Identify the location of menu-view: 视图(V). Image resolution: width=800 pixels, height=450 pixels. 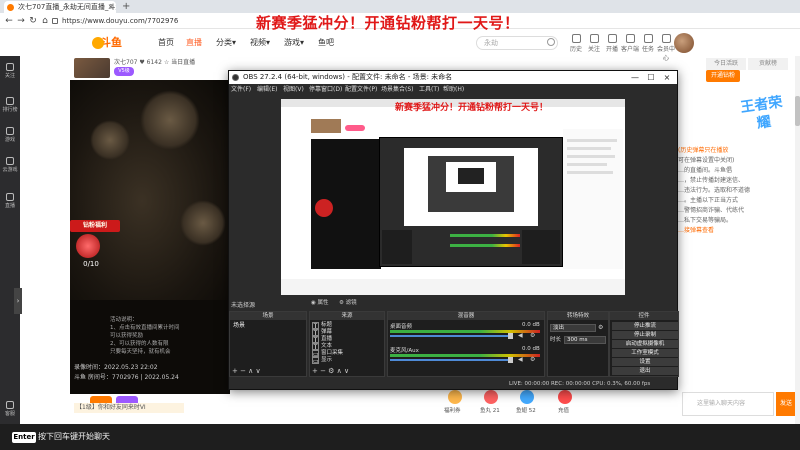
(293, 89).